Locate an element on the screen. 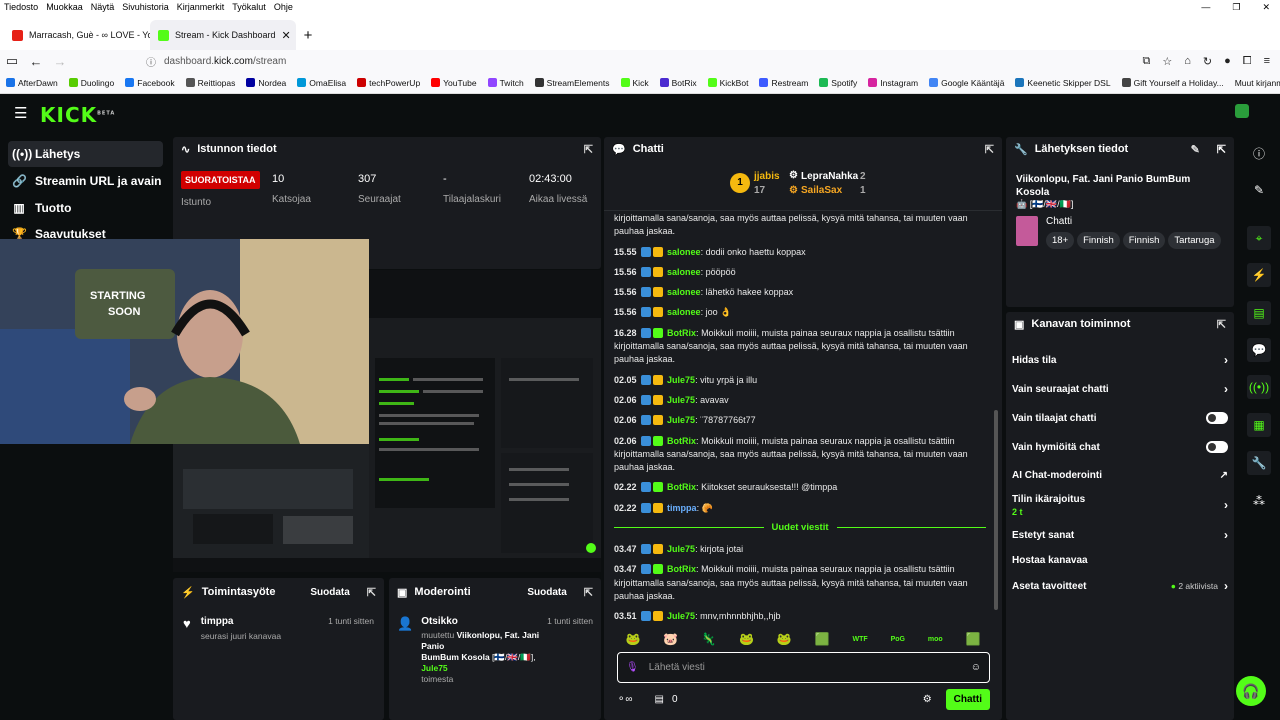  bookmark-item: Kick is located at coordinates (634, 83).